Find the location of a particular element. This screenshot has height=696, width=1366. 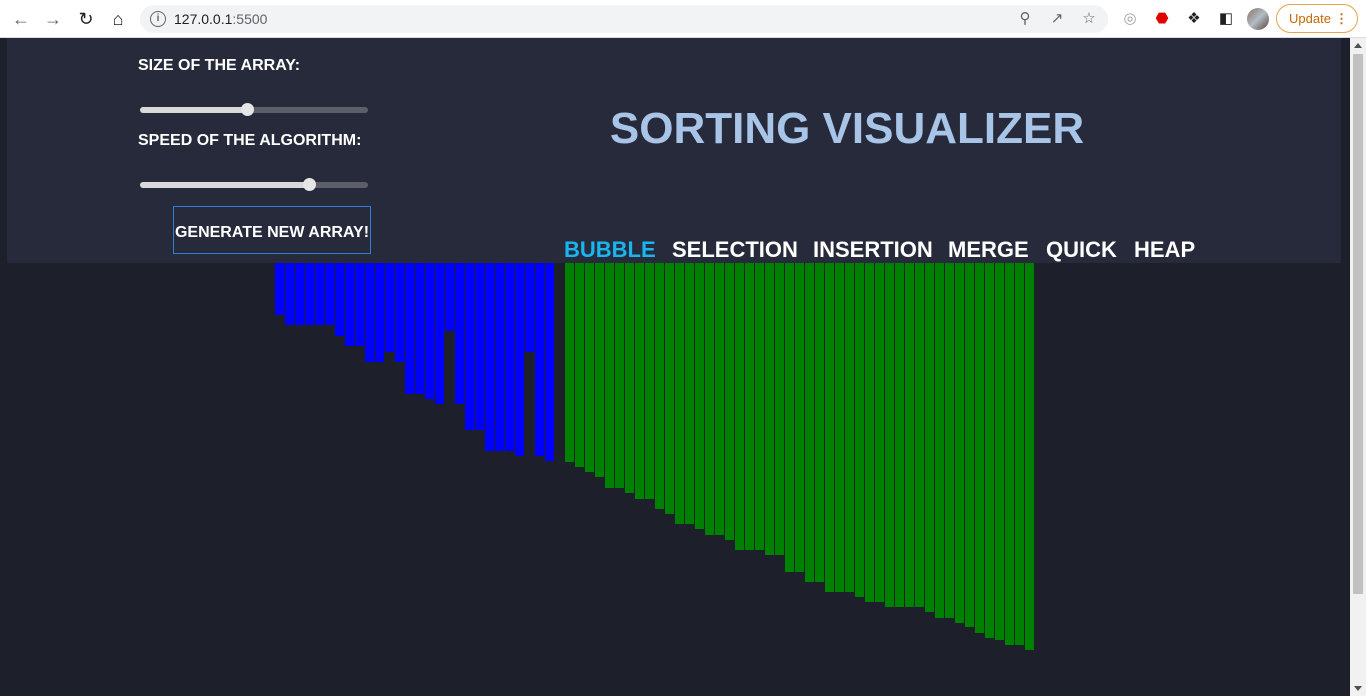

page-title: SORTING VISUALIZER is located at coordinates (847, 128).